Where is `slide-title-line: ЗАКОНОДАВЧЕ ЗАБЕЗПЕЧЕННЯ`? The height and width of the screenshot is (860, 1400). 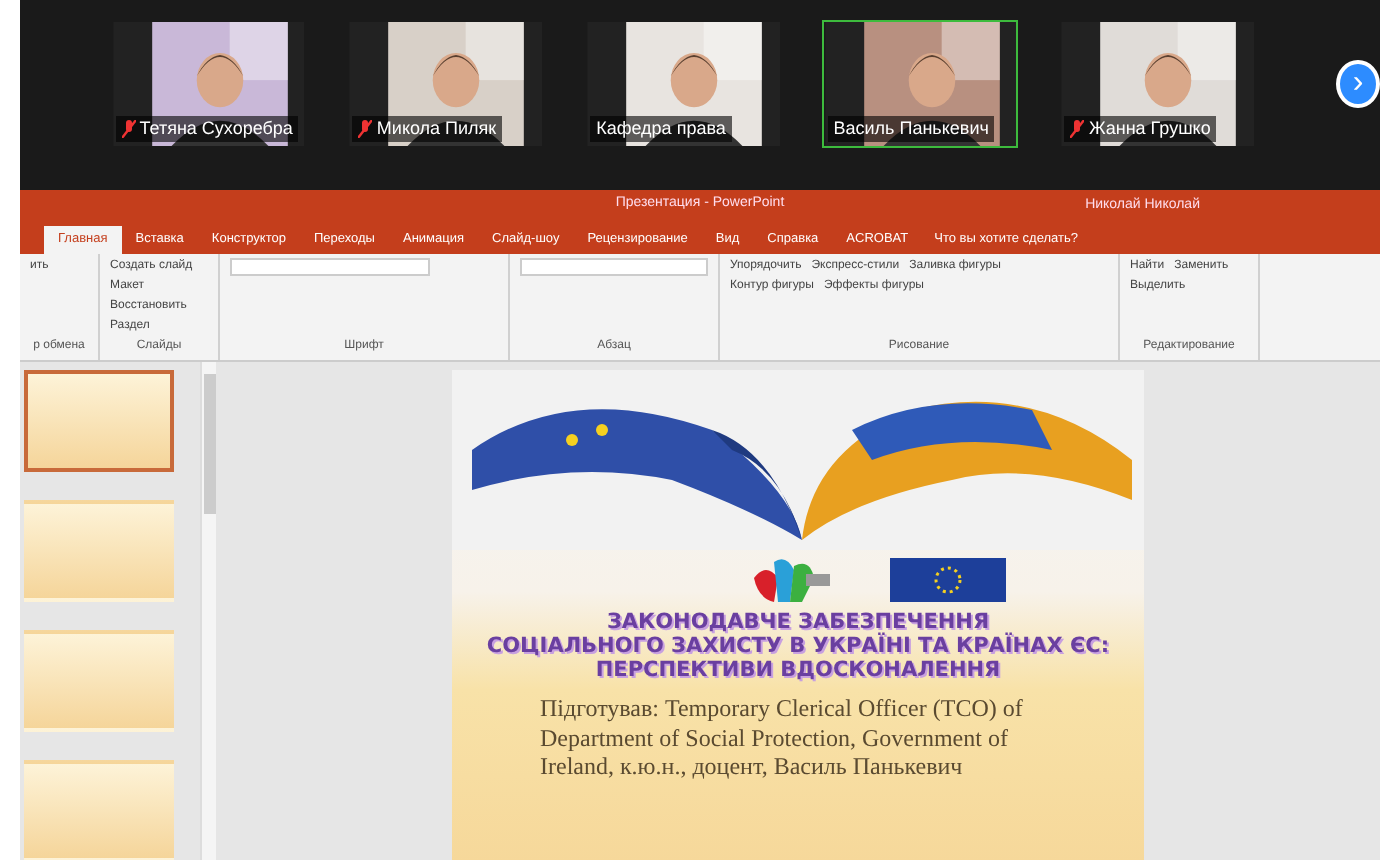 slide-title-line: ЗАКОНОДАВЧЕ ЗАБЕЗПЕЧЕННЯ is located at coordinates (798, 622).